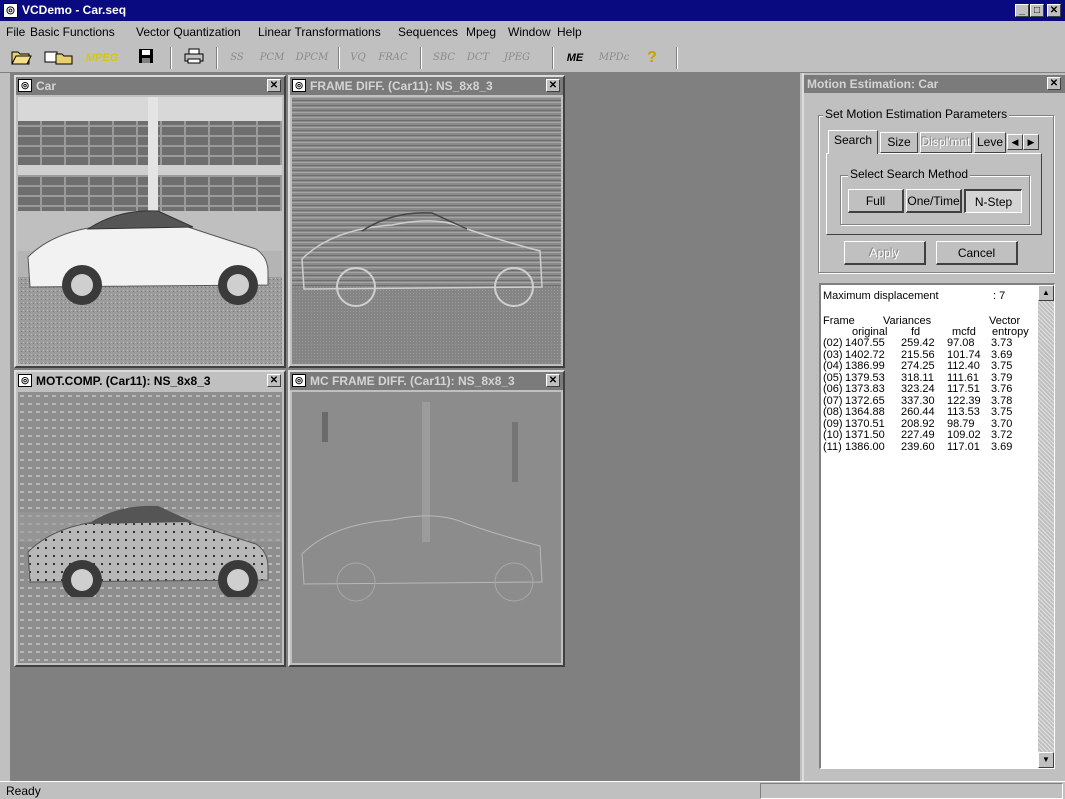 The width and height of the screenshot is (1065, 799). Describe the element at coordinates (575, 58) in the screenshot. I see `tool-me: ME` at that location.